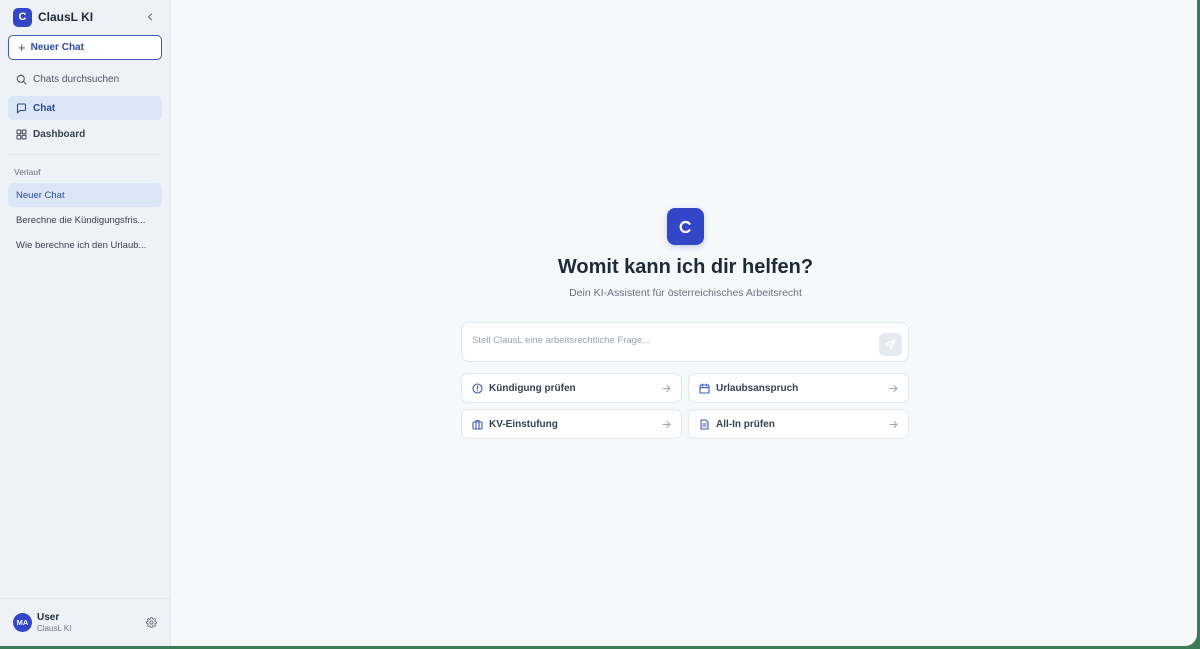 The height and width of the screenshot is (649, 1200). What do you see at coordinates (532, 388) in the screenshot?
I see `suggestion-label: Kündigung prüfen` at bounding box center [532, 388].